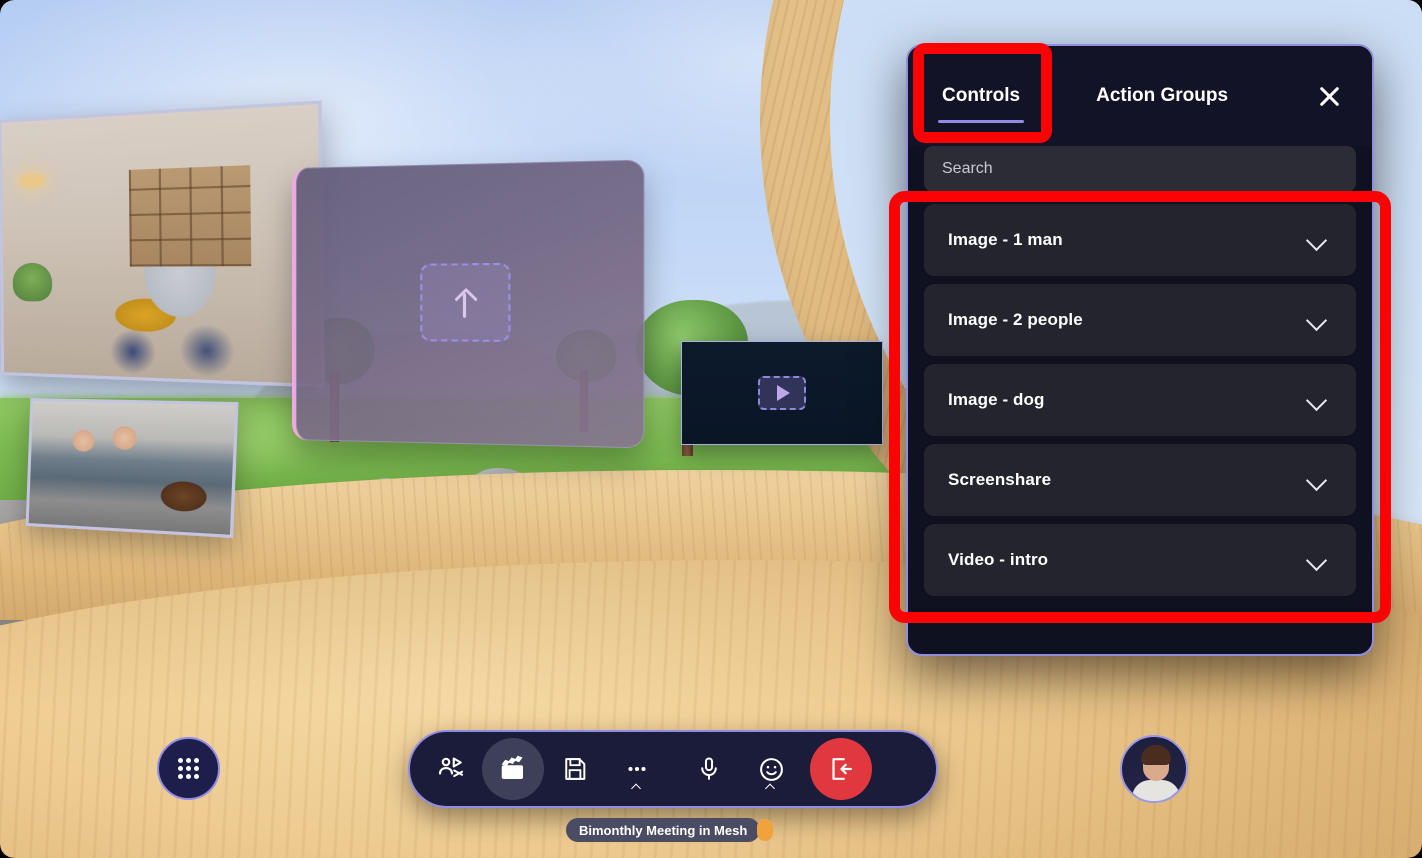 Image resolution: width=1422 pixels, height=858 pixels. I want to click on tab-action-groups-label: Action Groups, so click(1162, 95).